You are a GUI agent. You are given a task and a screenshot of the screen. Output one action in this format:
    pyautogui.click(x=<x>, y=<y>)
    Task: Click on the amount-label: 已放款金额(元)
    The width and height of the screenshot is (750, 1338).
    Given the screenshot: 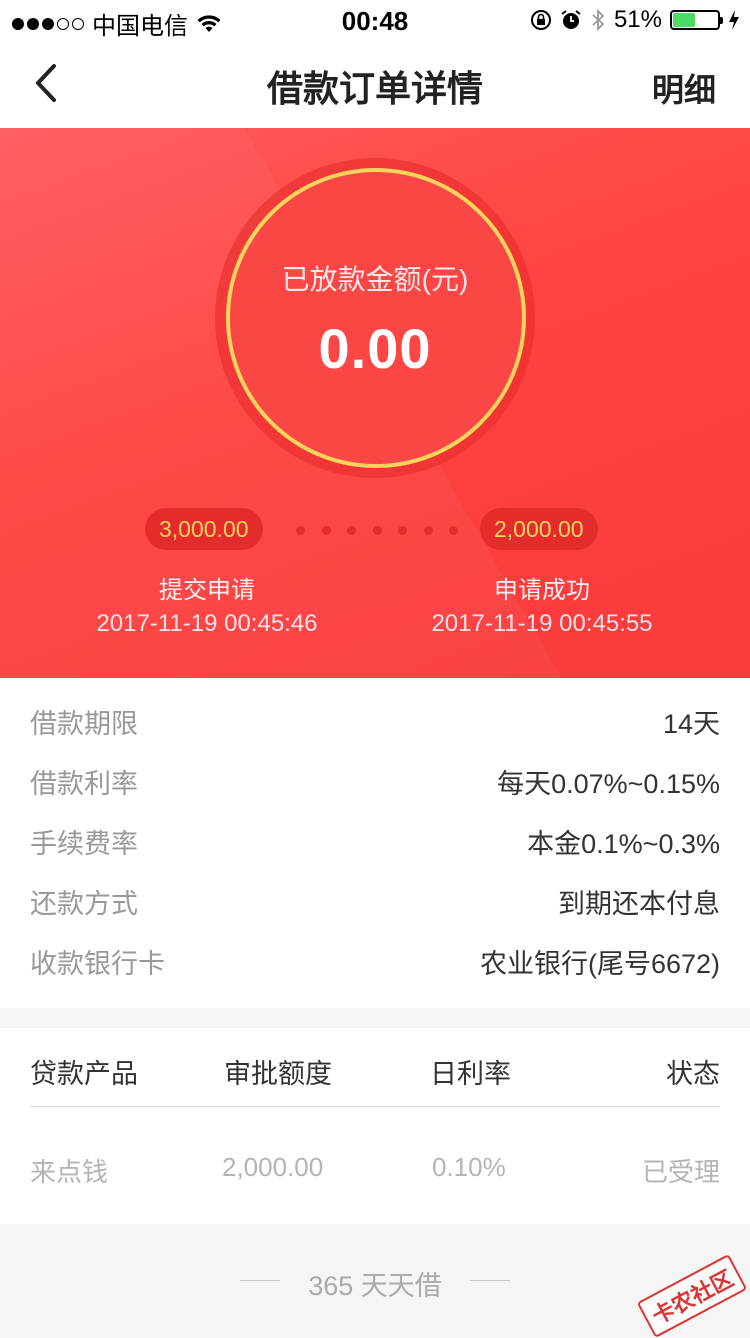 What is the action you would take?
    pyautogui.click(x=375, y=279)
    